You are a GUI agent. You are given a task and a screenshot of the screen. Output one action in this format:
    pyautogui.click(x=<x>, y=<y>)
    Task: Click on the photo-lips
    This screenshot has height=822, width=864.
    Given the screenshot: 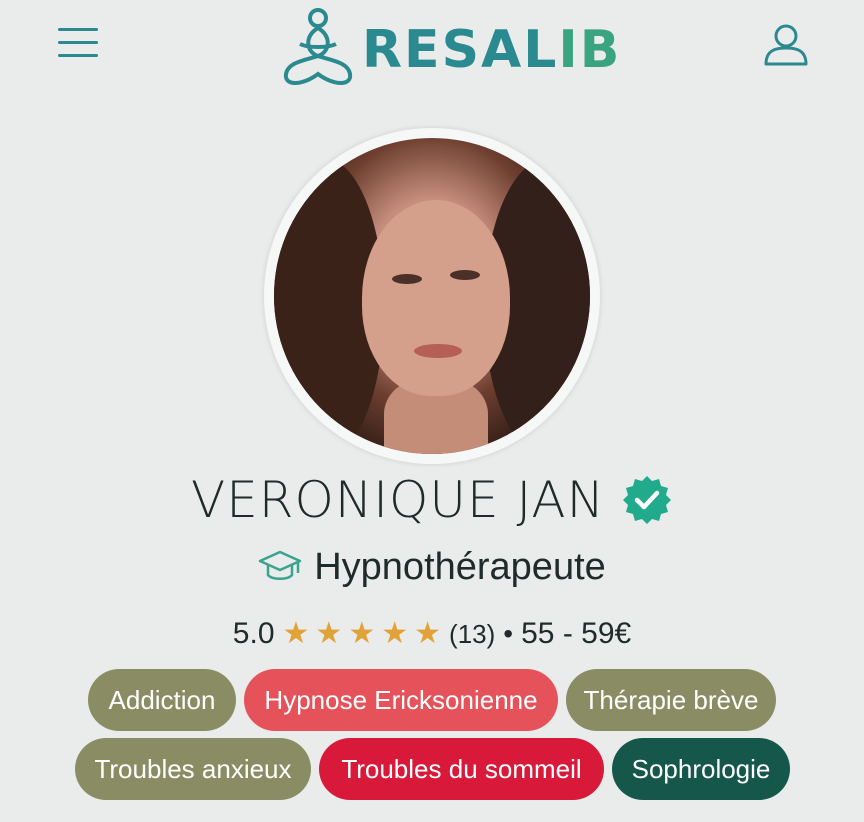 What is the action you would take?
    pyautogui.click(x=438, y=351)
    